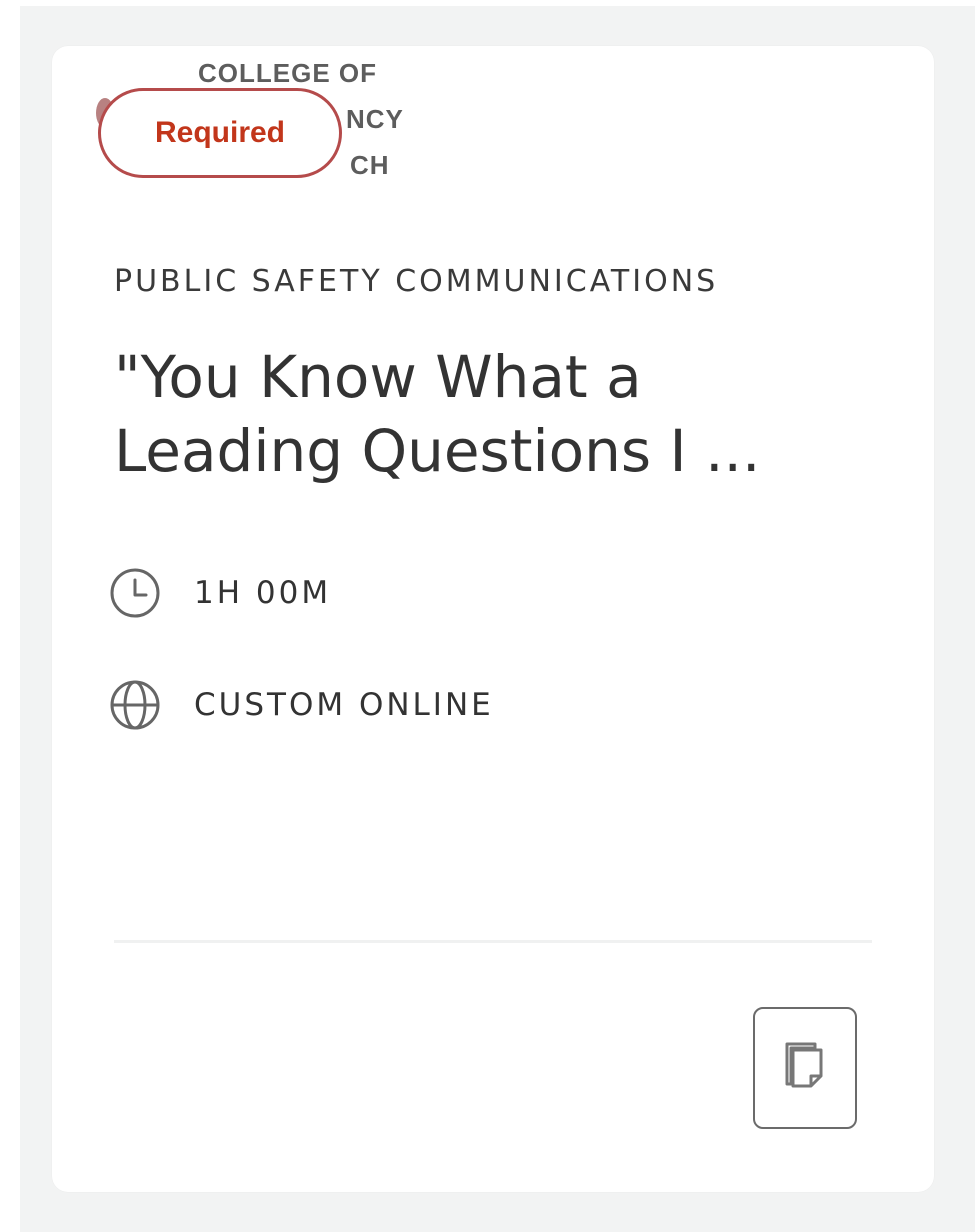  I want to click on copy-icon, so click(805, 1068).